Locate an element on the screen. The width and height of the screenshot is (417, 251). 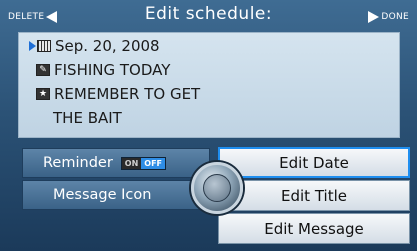
header: DELETE Edit schedule: DONE is located at coordinates (208, 16).